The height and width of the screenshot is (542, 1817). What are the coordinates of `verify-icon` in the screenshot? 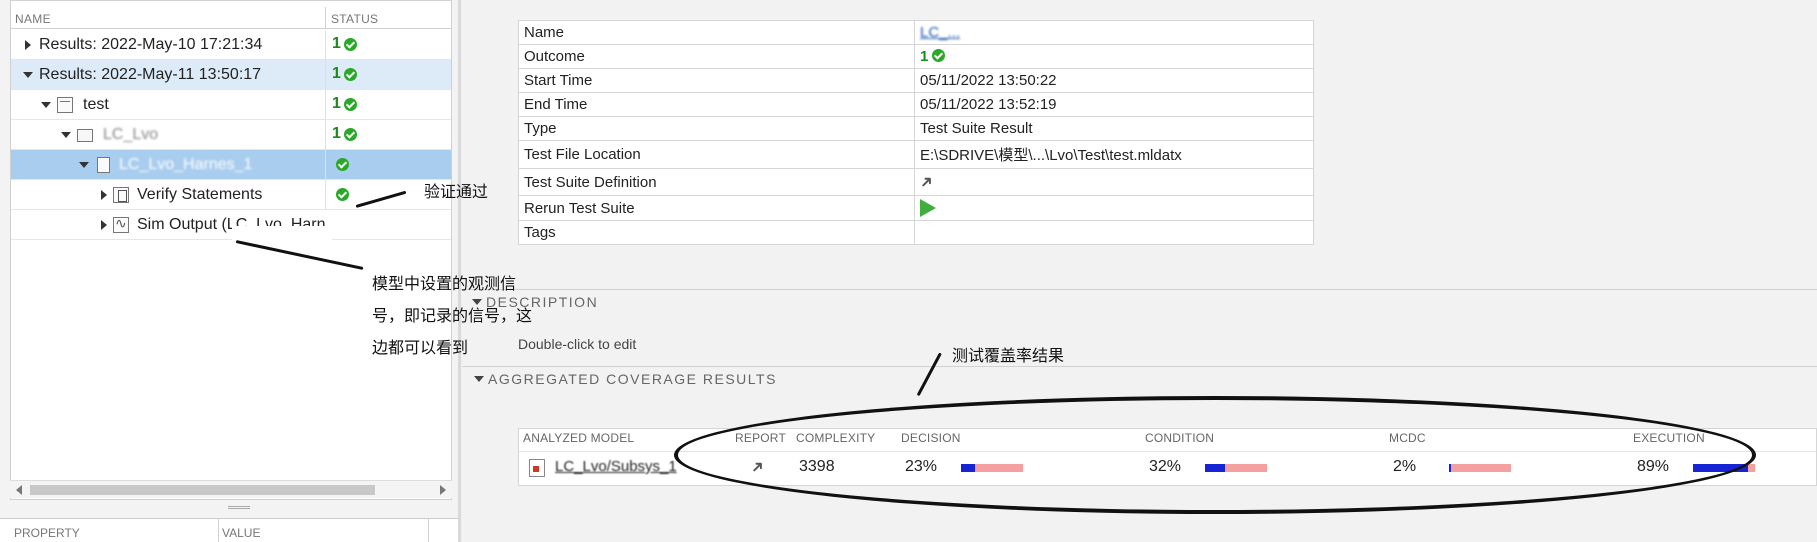 It's located at (121, 195).